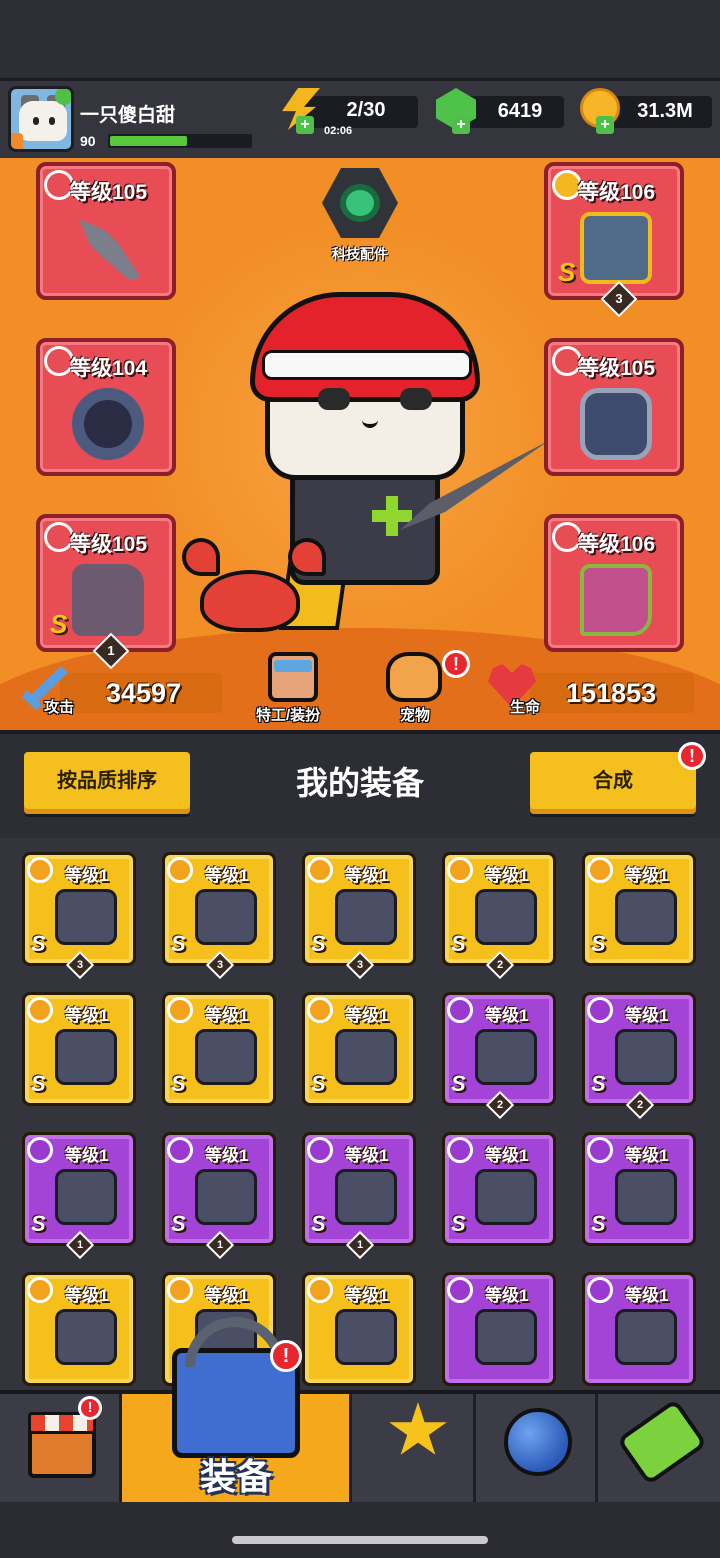 This screenshot has height=1558, width=720. What do you see at coordinates (293, 677) in the screenshot?
I see `agent-outfit-button` at bounding box center [293, 677].